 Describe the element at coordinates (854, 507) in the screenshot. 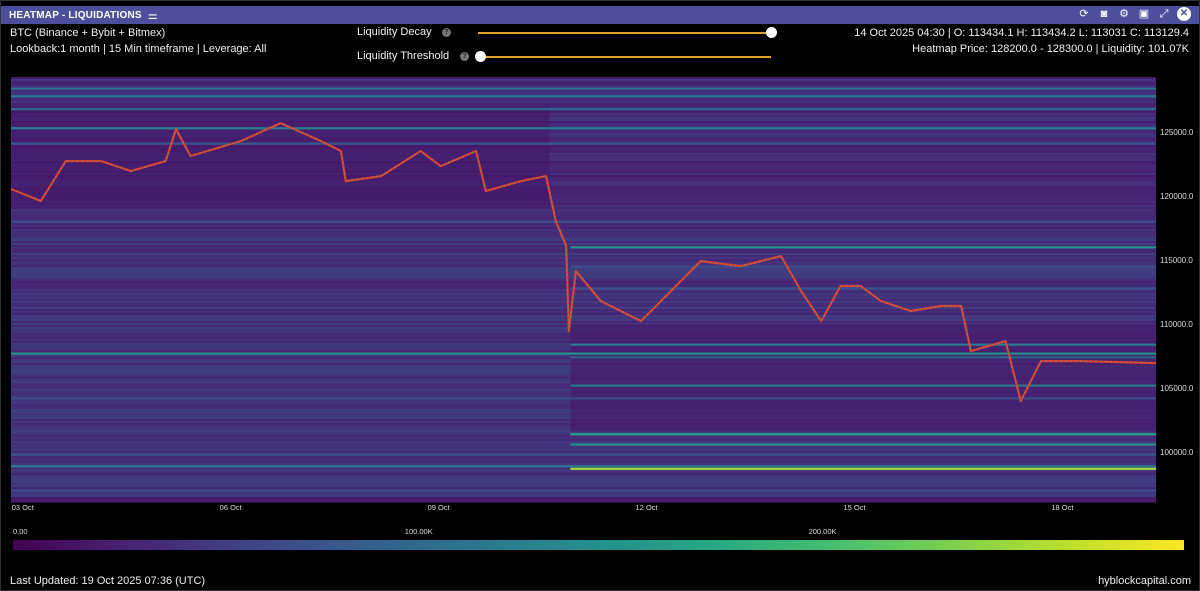

I see `x-tick-label: 15 Oct` at that location.